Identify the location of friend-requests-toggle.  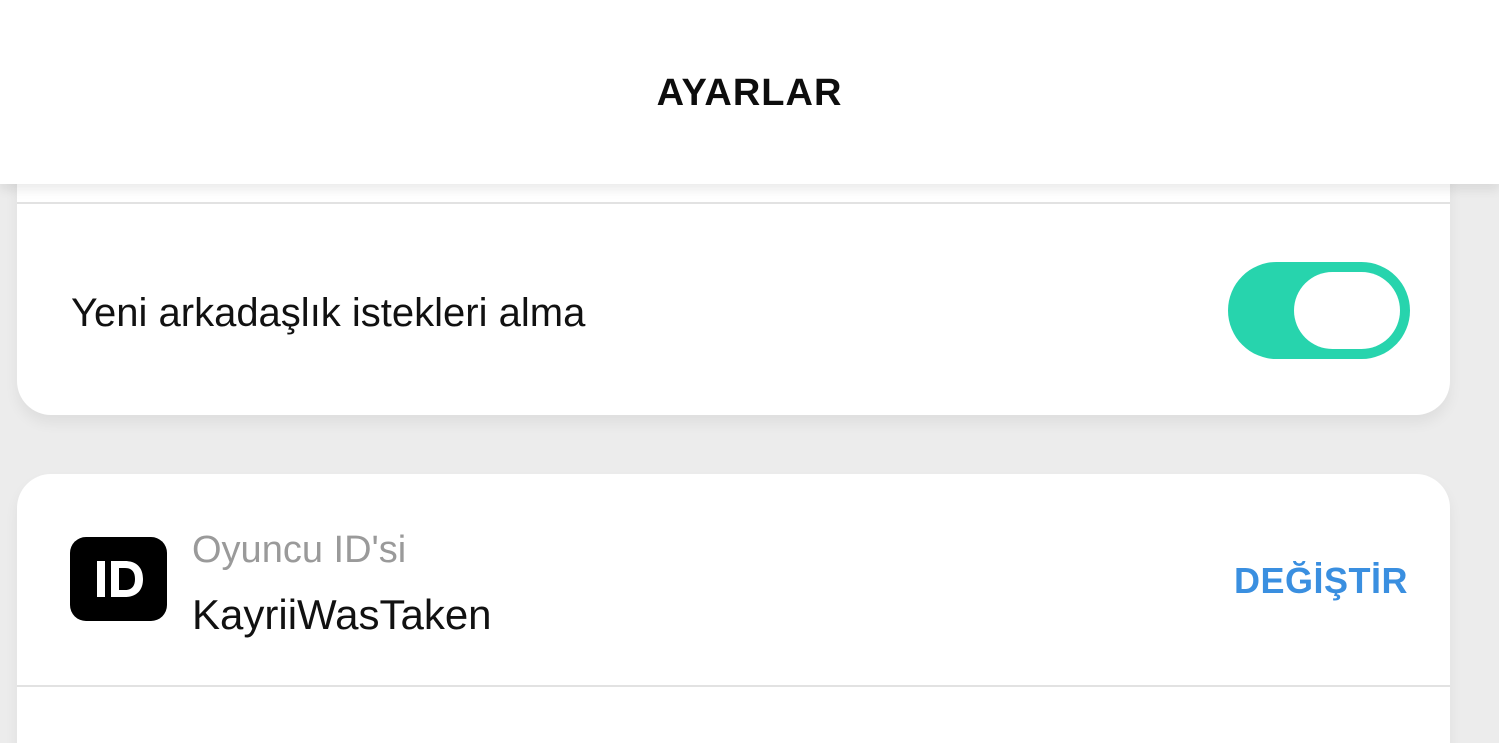
(1319, 310).